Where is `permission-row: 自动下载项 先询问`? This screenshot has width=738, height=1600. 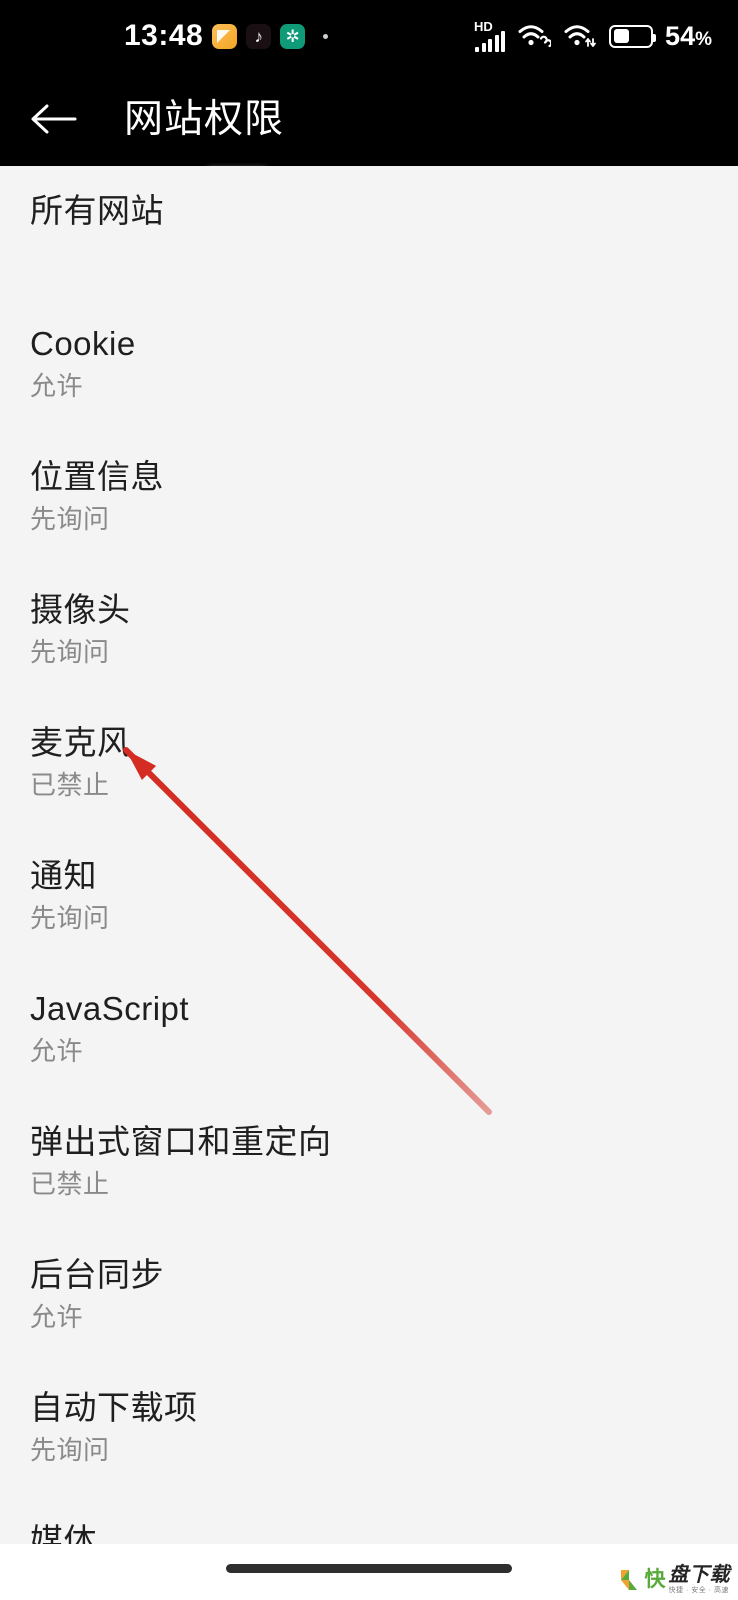
permission-row: 自动下载项 先询问 is located at coordinates (369, 1455).